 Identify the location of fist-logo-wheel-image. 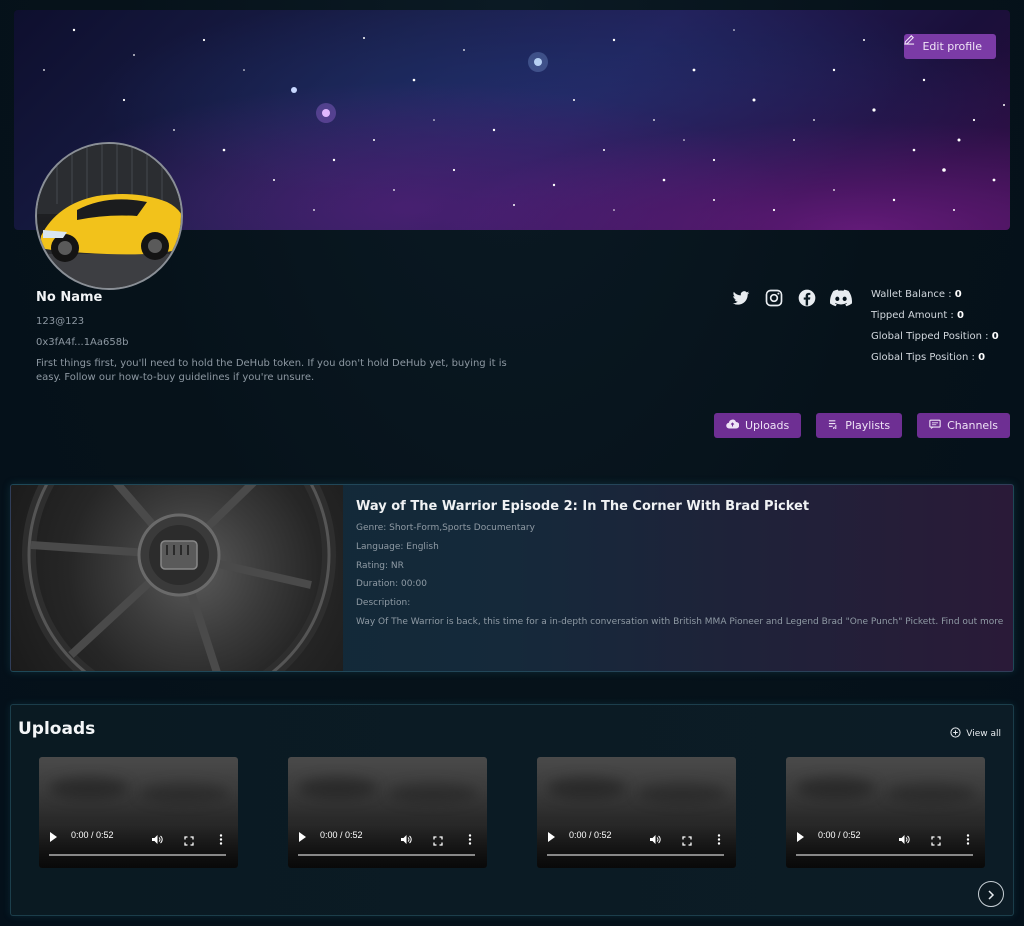
(179, 578).